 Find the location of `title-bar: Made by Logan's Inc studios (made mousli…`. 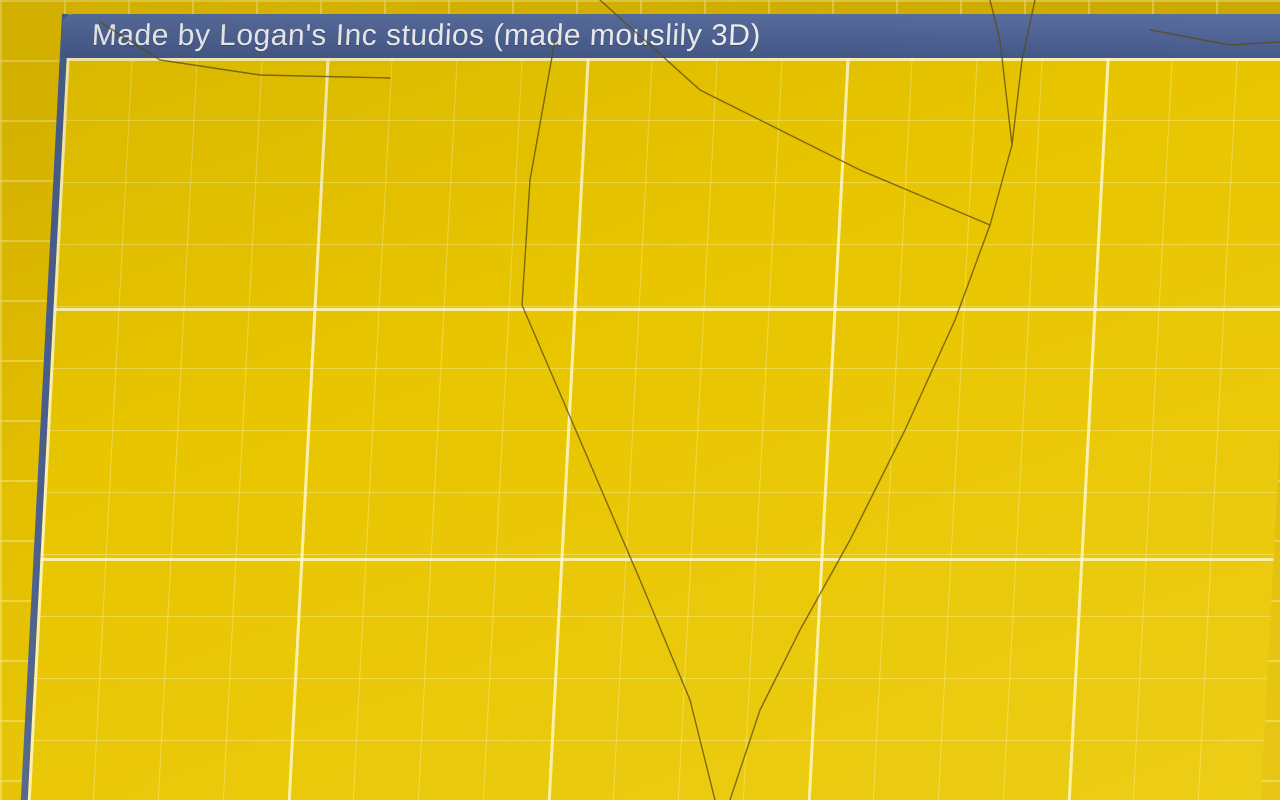

title-bar: Made by Logan's Inc studios (made mousli… is located at coordinates (670, 36).